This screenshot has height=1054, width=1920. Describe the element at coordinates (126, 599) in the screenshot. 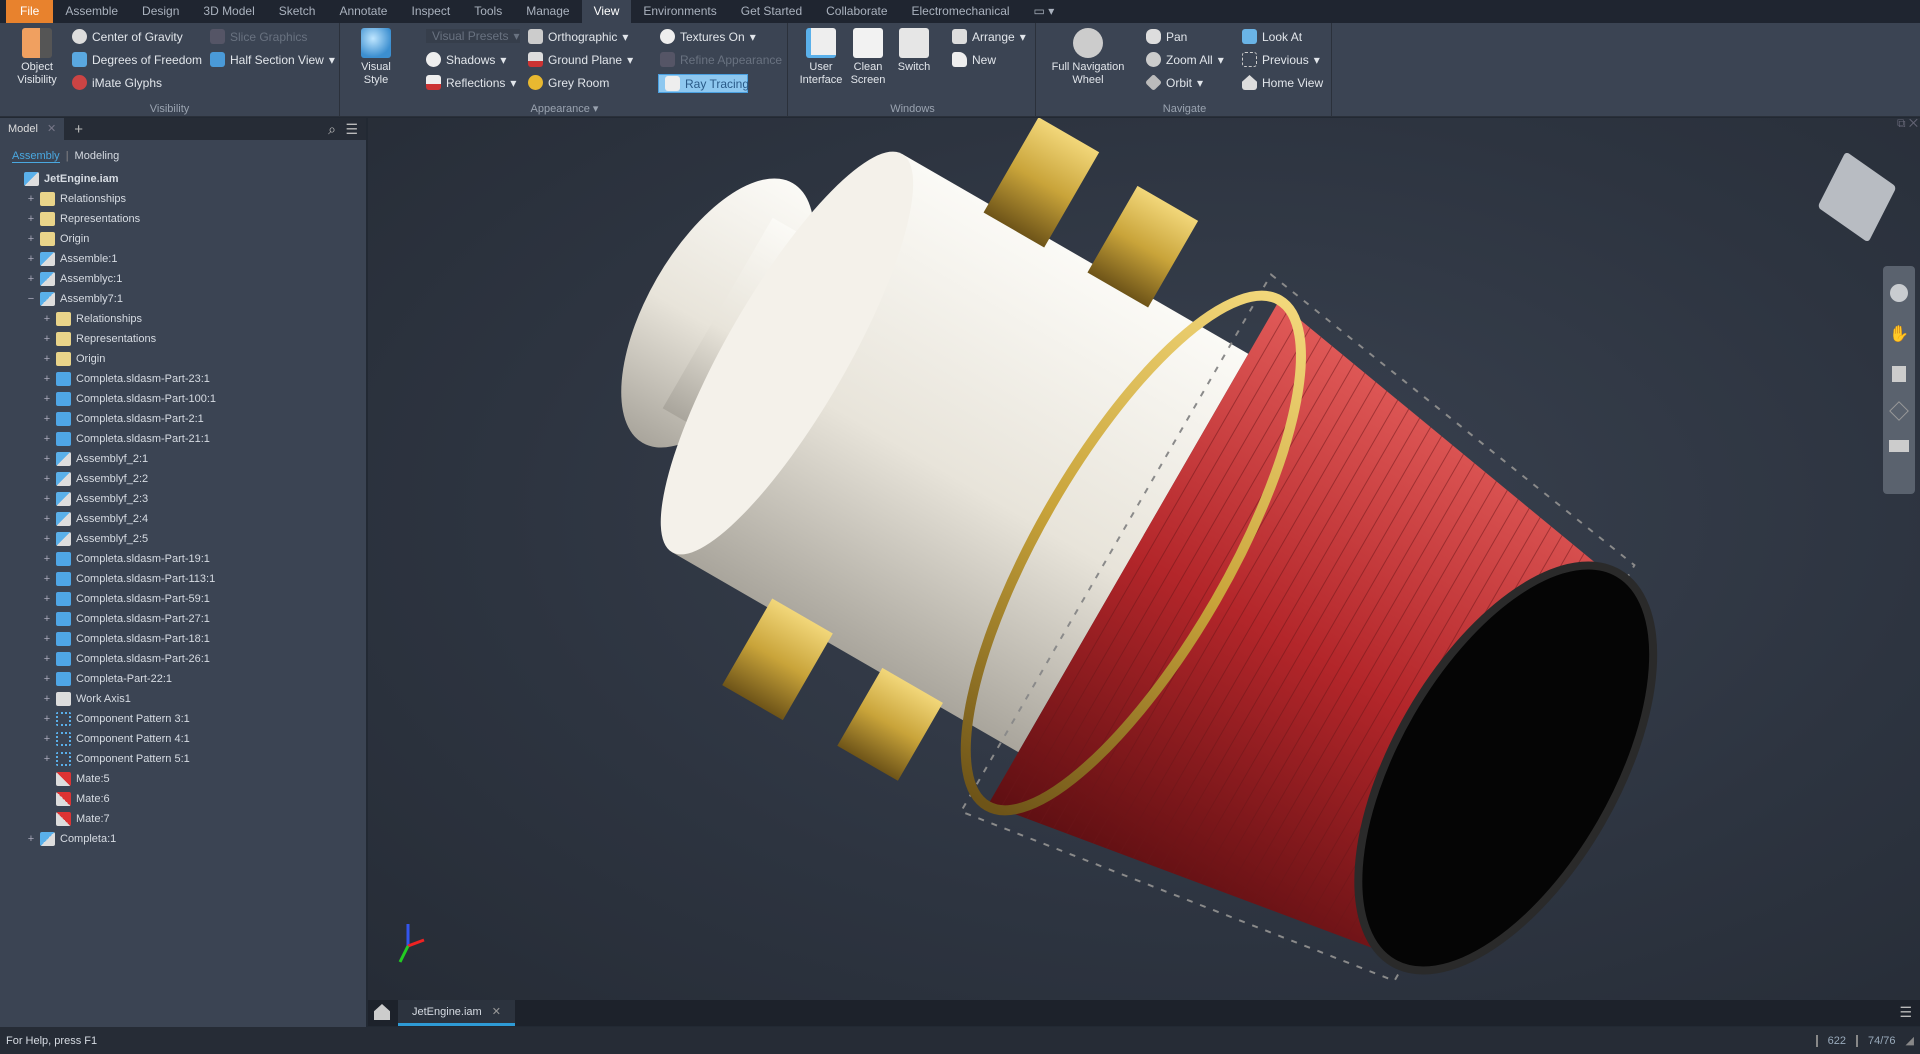

I see `tree-item: + Completa.sldasm-Part-59:1` at that location.